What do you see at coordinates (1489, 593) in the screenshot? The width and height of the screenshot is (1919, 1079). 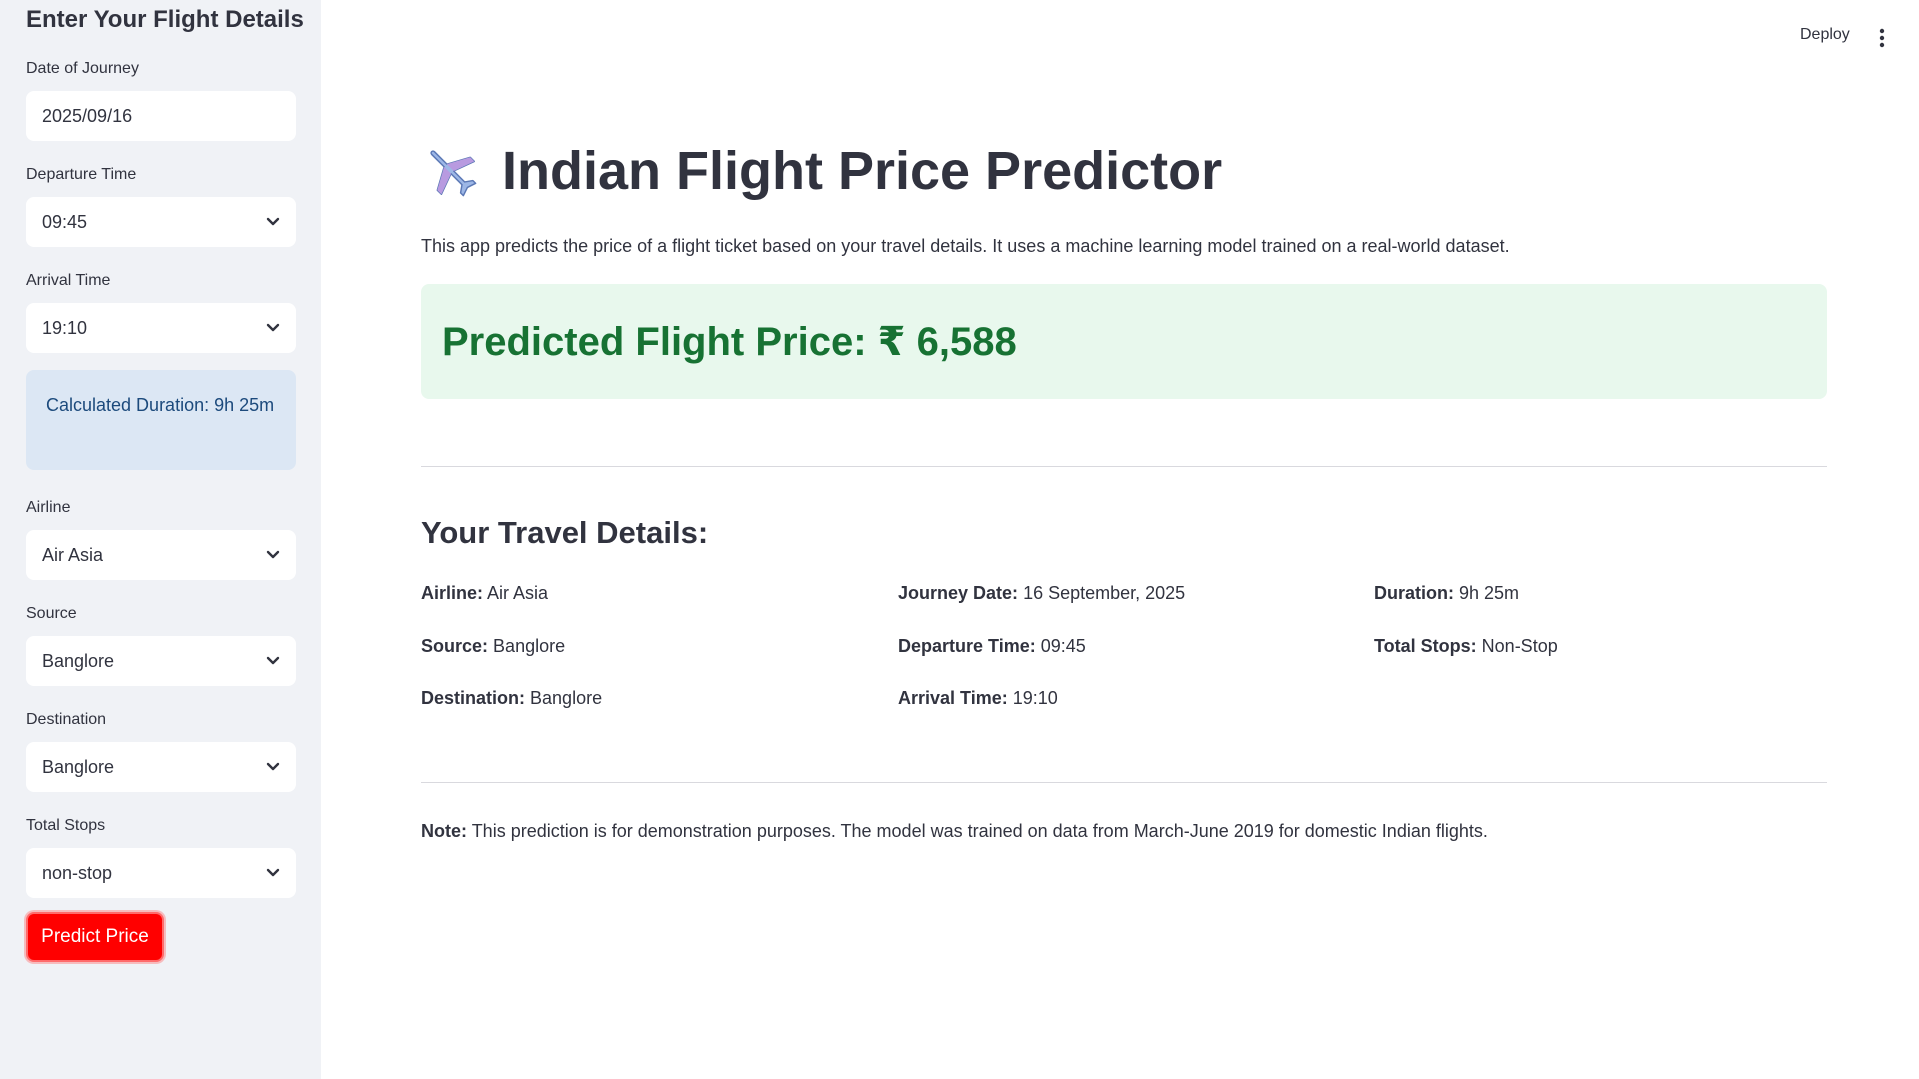 I see `detail-value: 9h 25m` at bounding box center [1489, 593].